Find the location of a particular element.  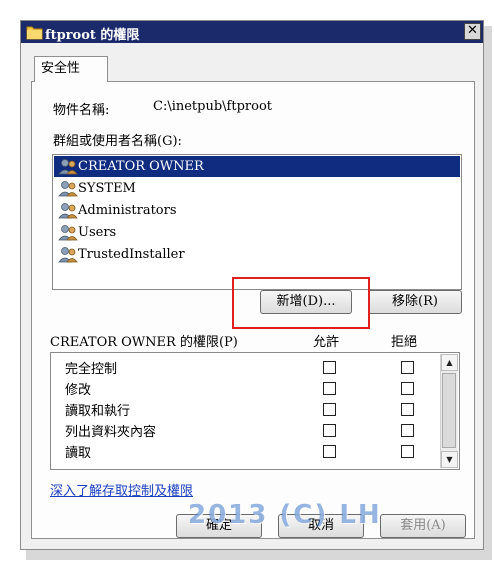

user-label: SYSTEM is located at coordinates (107, 188).